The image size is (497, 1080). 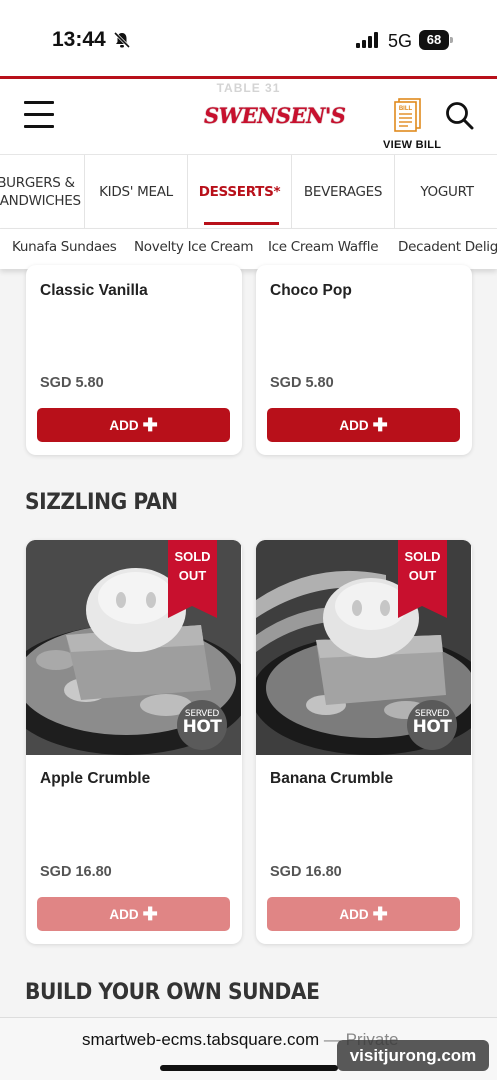 What do you see at coordinates (332, 778) in the screenshot?
I see `item-name: Banana Crumble` at bounding box center [332, 778].